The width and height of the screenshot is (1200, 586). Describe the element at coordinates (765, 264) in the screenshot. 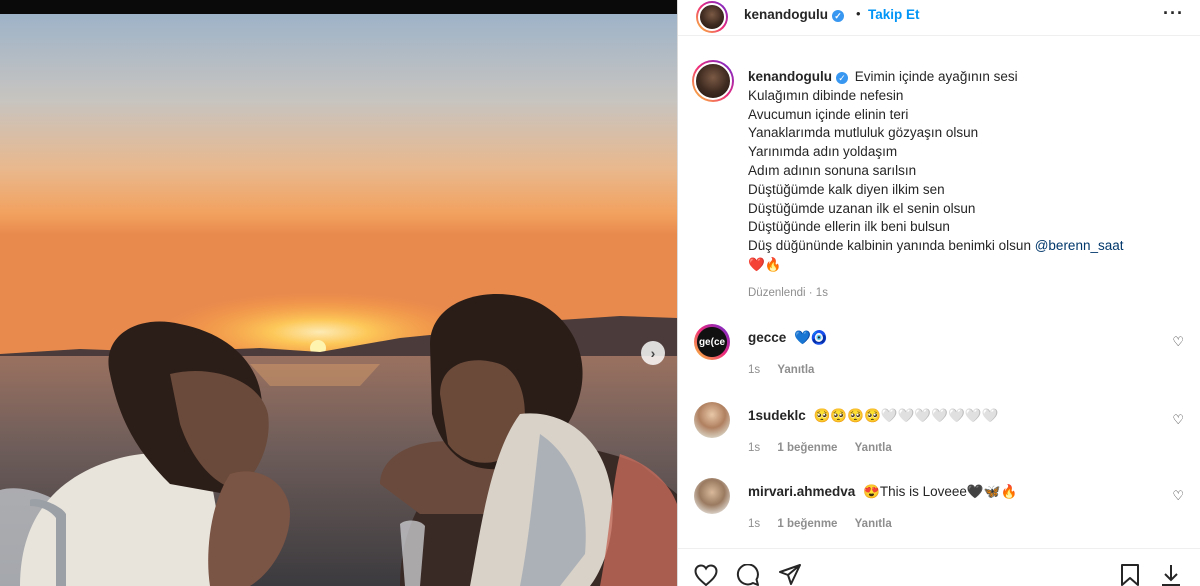

I see `caption-emoji: ❤️🔥` at that location.